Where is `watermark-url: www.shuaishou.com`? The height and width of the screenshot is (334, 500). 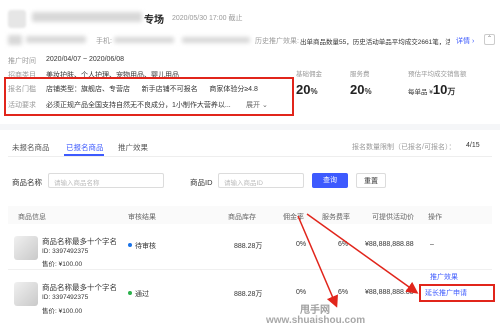
watermark-url: www.shuaishou.com is located at coordinates (316, 320).